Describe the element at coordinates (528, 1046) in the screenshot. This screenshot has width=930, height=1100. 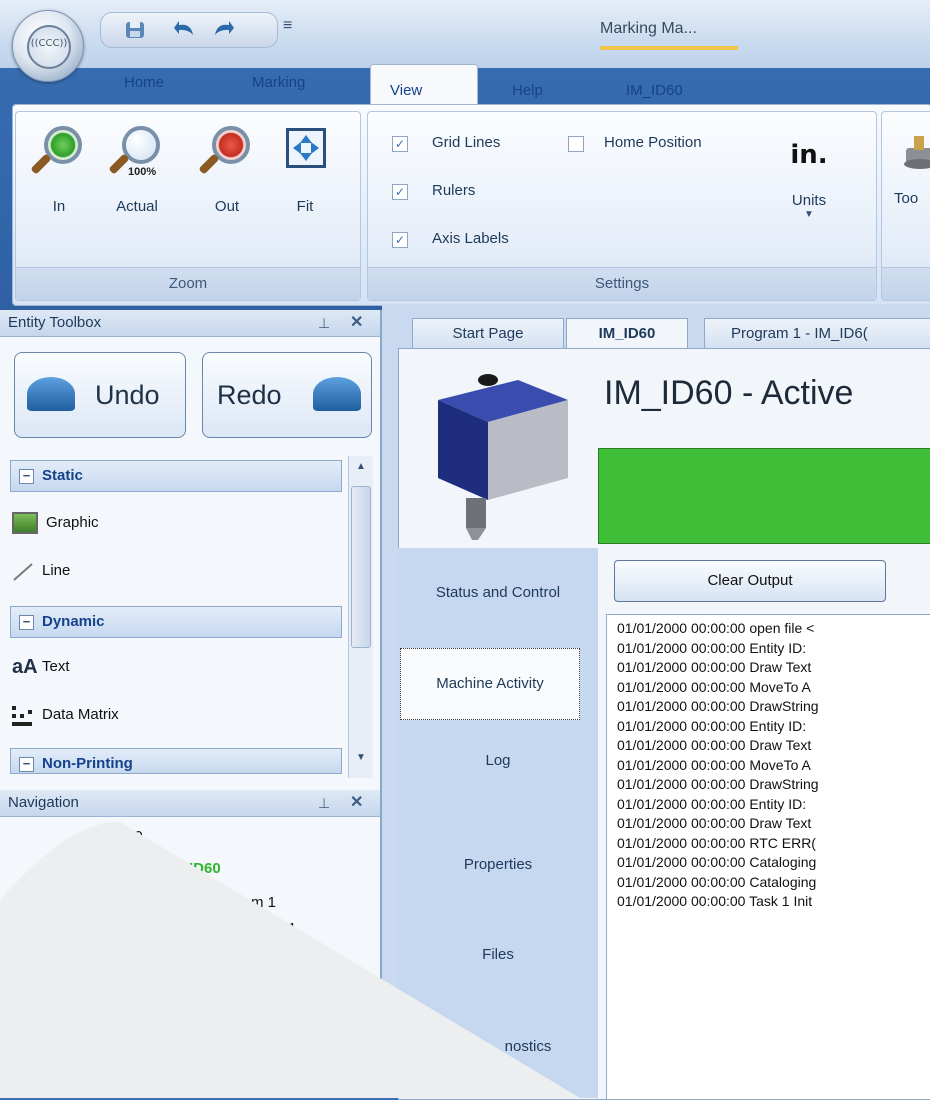
I see `side-nav-diagnostics: nostics` at that location.